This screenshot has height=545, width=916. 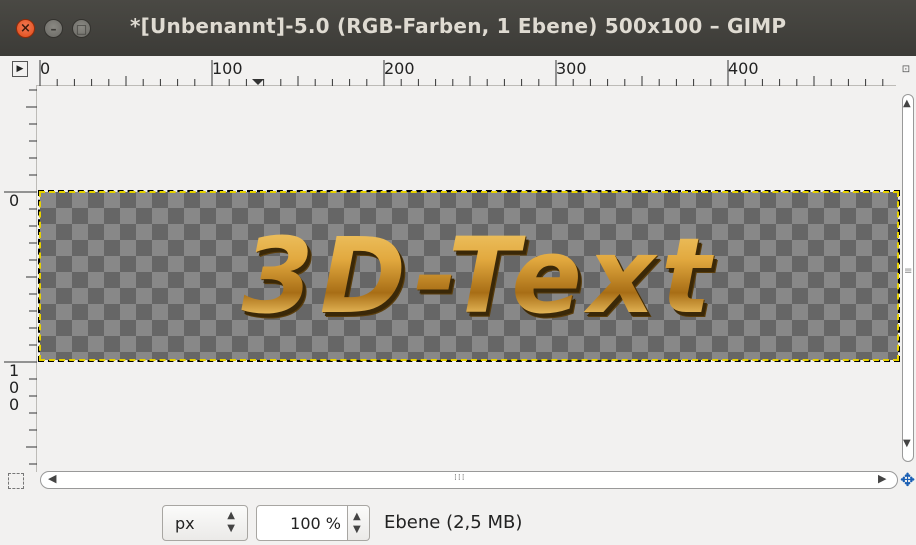 What do you see at coordinates (907, 480) in the screenshot?
I see `navigate-image-icon: ✥` at bounding box center [907, 480].